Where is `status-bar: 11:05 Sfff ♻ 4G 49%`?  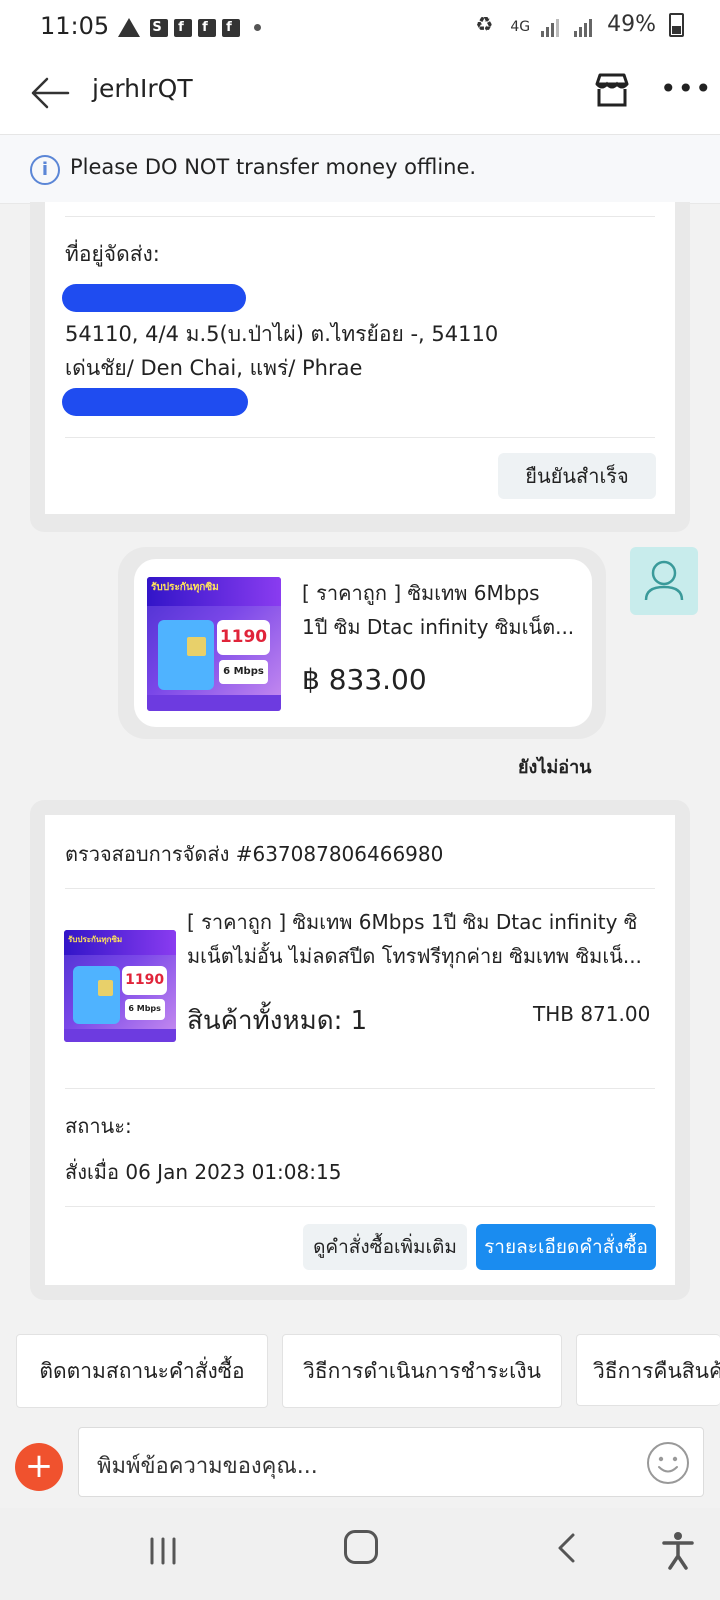 status-bar: 11:05 Sfff ♻ 4G 49% is located at coordinates (360, 26).